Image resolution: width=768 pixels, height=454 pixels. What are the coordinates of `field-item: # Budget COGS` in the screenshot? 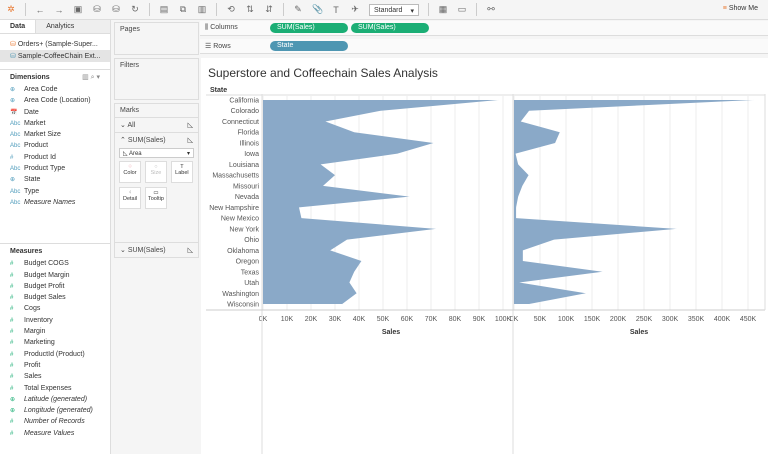 It's located at (55, 263).